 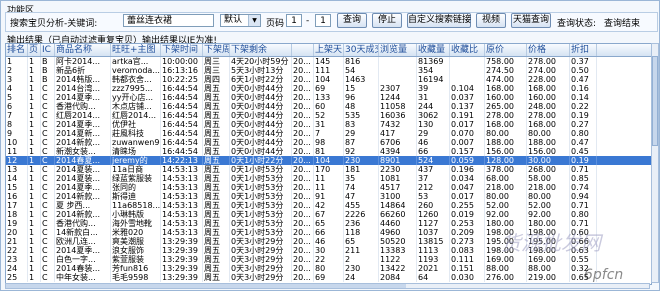 I want to click on column-header: 旺旺+主图, so click(x=136, y=50).